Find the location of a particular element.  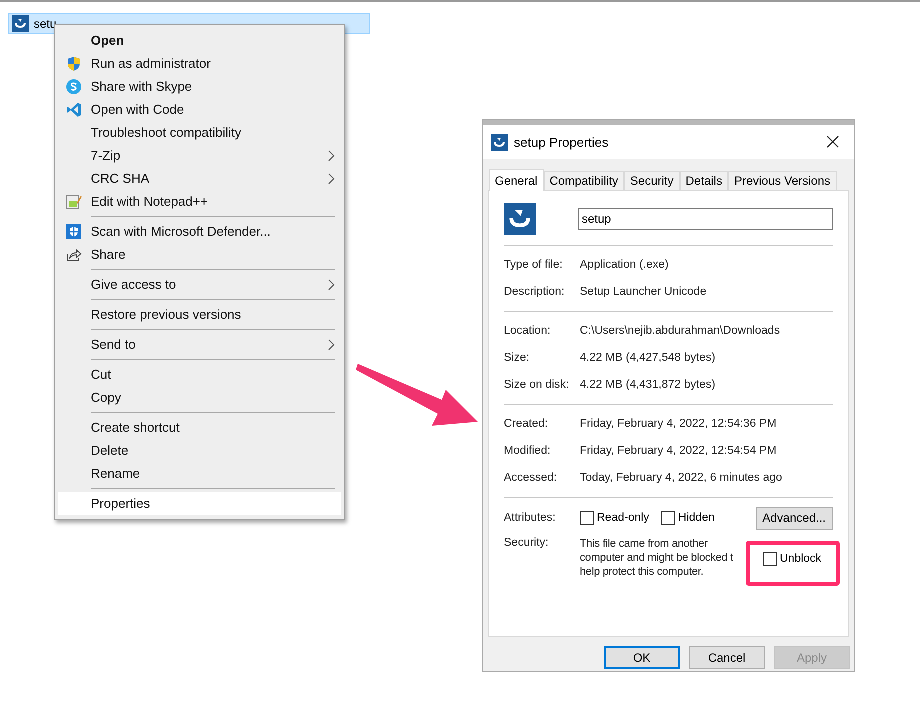

menu-item: Give access to is located at coordinates (199, 284).